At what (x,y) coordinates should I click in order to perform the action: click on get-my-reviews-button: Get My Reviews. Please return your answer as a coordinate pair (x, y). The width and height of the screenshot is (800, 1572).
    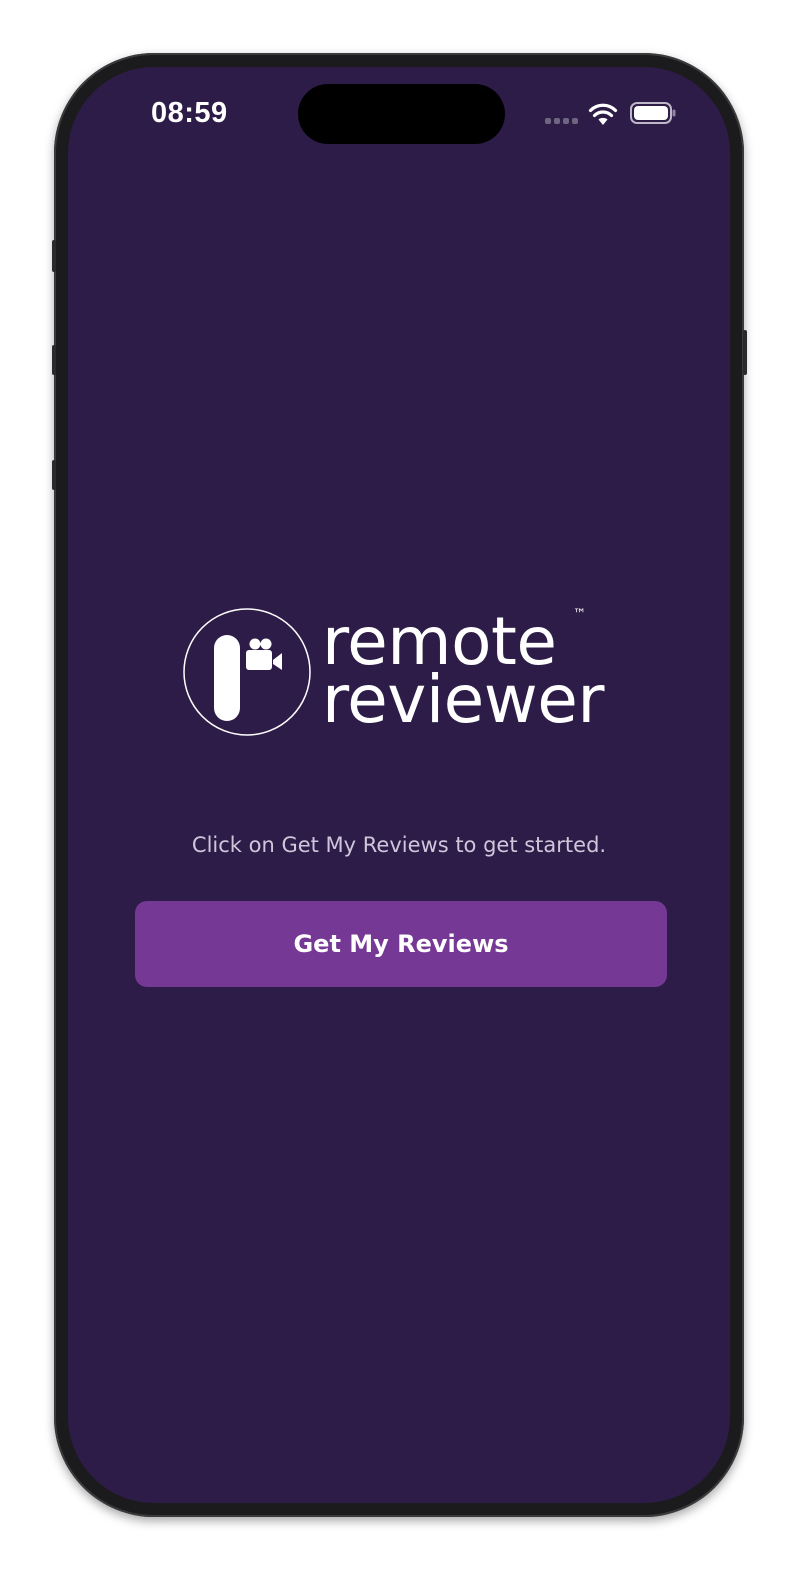
    Looking at the image, I should click on (401, 944).